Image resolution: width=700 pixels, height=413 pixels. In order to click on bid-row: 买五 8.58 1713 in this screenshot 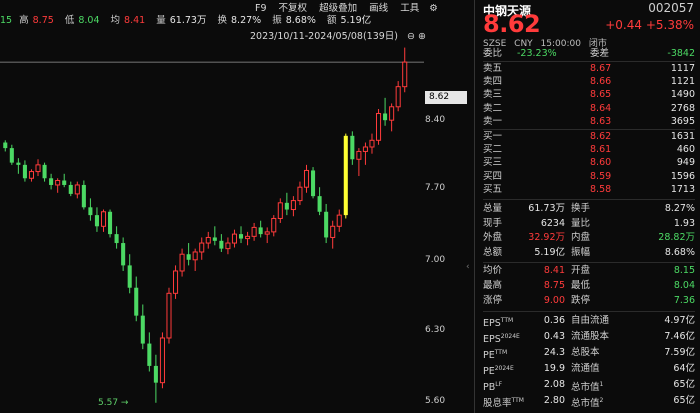, I will do `click(589, 190)`.